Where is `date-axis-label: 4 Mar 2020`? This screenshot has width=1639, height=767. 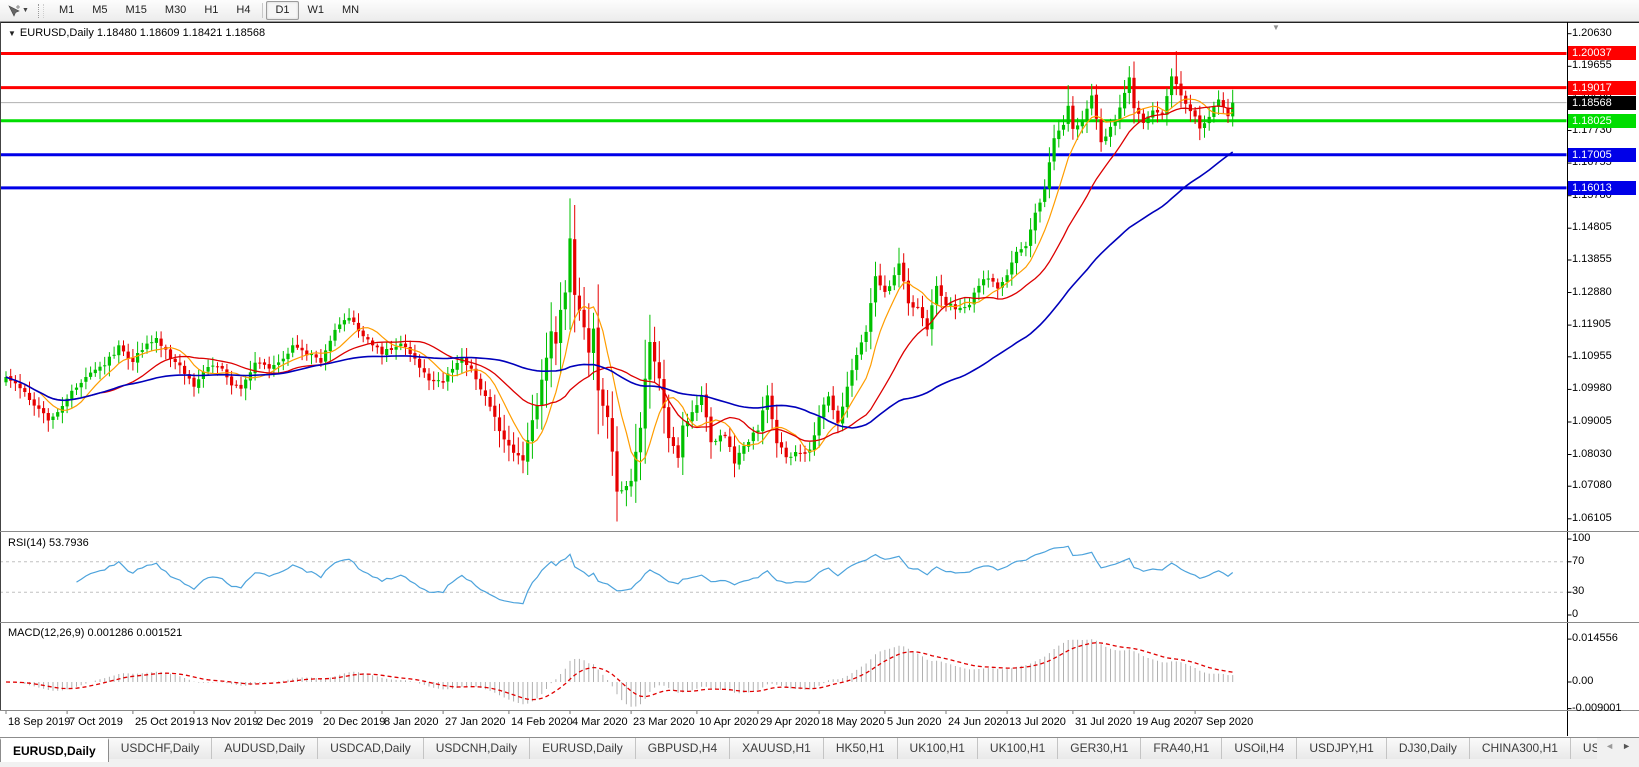
date-axis-label: 4 Mar 2020 is located at coordinates (600, 722).